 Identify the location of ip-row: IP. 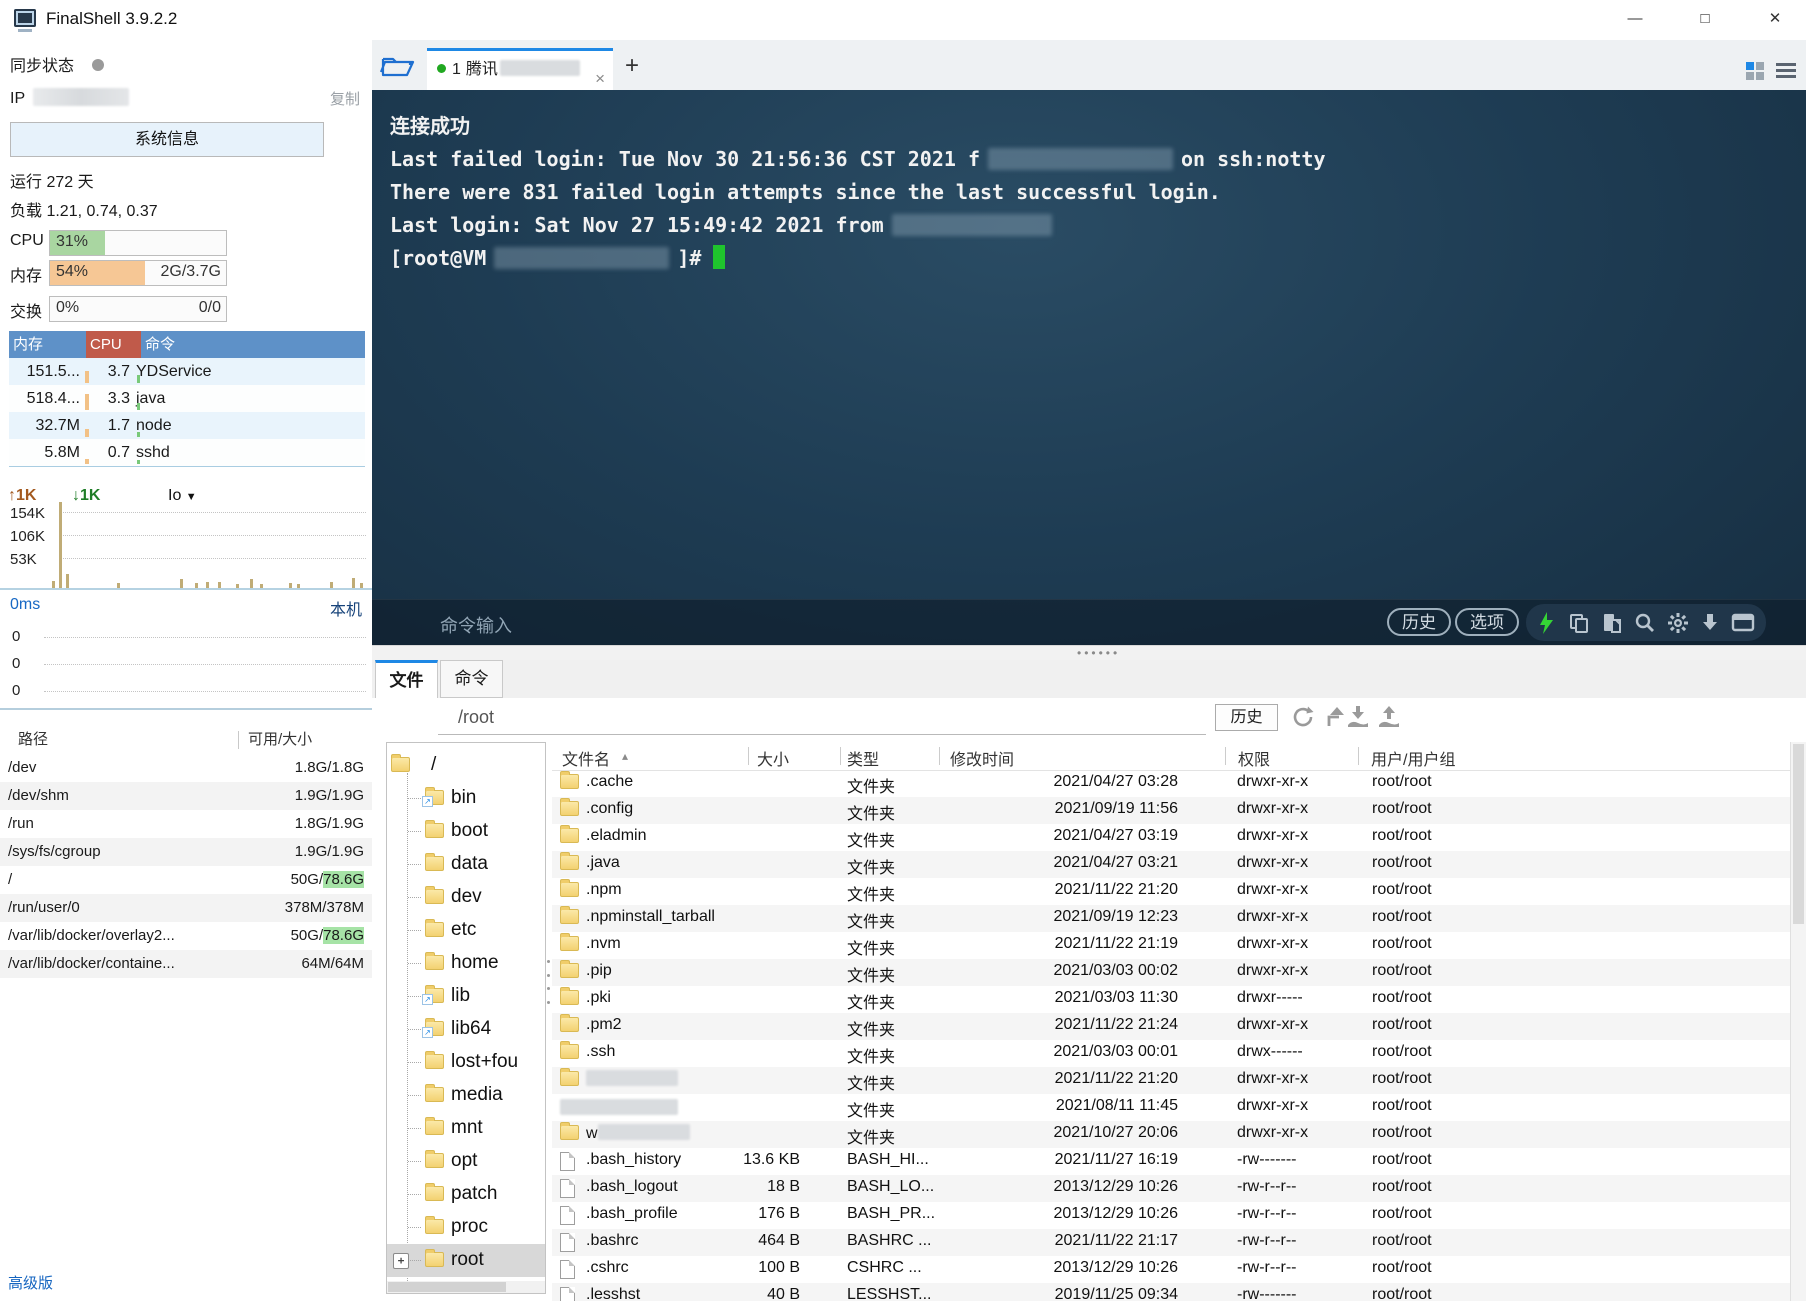
(70, 98).